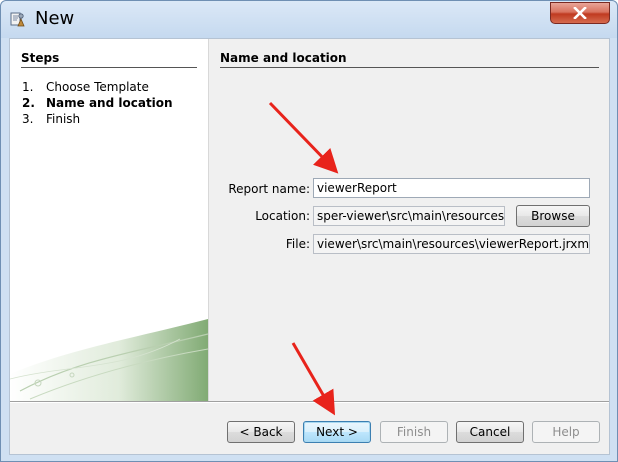  I want to click on decorative-swoosh, so click(109, 360).